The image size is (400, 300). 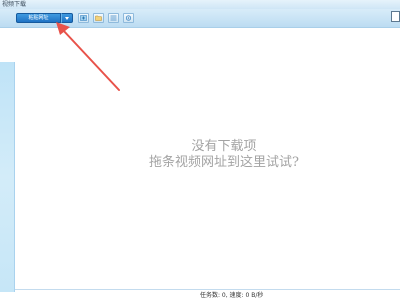 I want to click on settings-icon, so click(x=128, y=18).